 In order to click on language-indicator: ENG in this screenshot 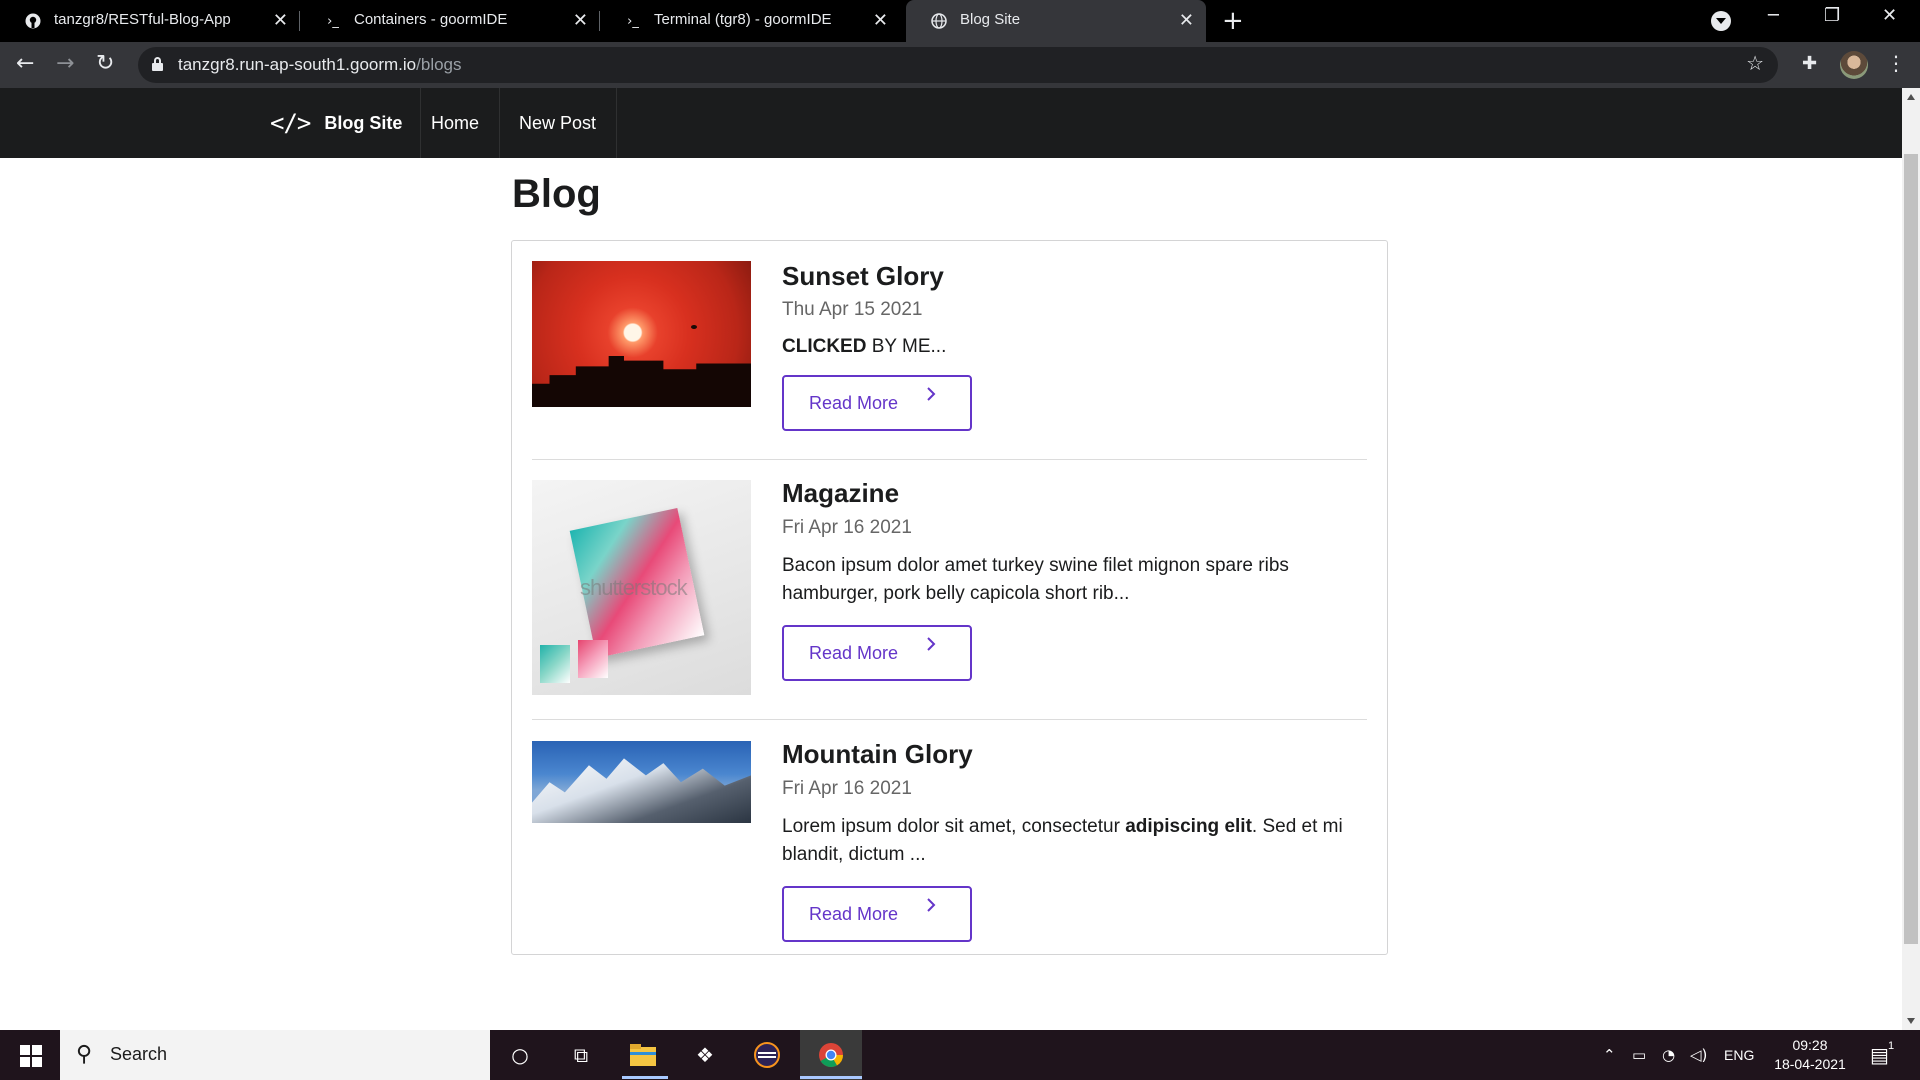, I will do `click(1739, 1055)`.